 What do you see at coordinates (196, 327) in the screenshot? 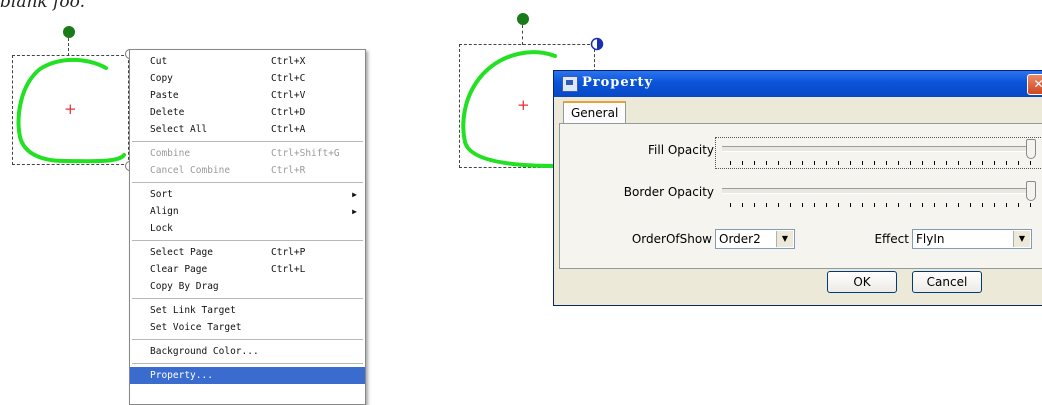
I see `menu-item-label: Set Voice Target` at bounding box center [196, 327].